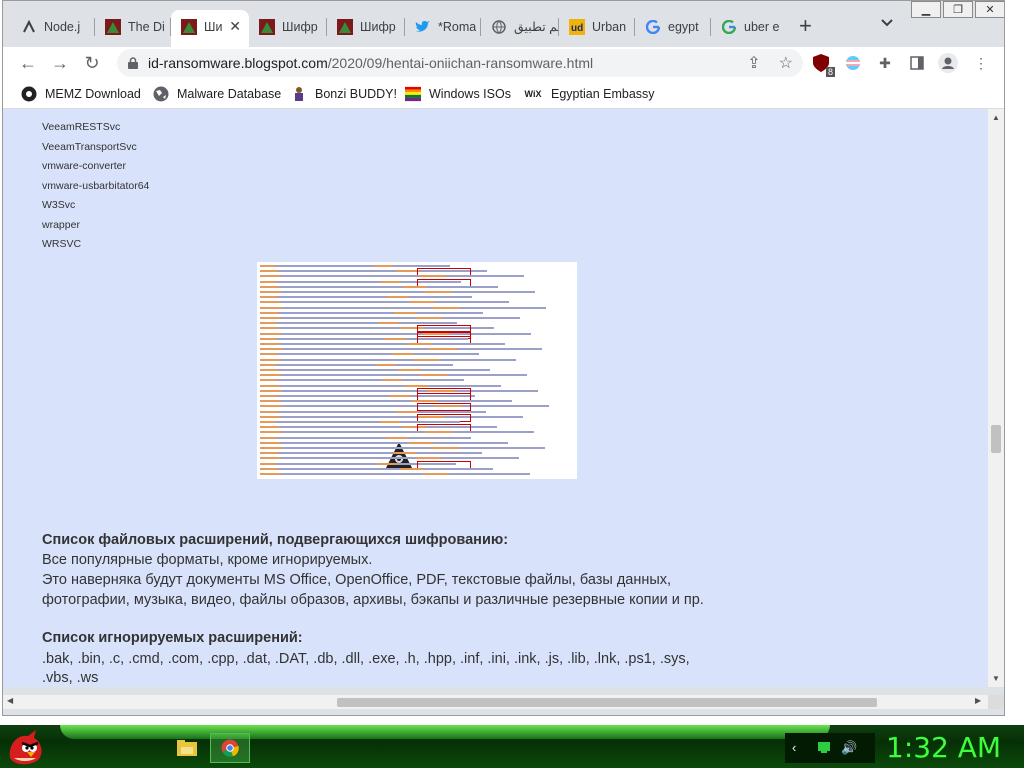 Image resolution: width=1024 pixels, height=771 pixels. Describe the element at coordinates (93, 94) in the screenshot. I see `bookmark-label: MEMZ Download` at that location.